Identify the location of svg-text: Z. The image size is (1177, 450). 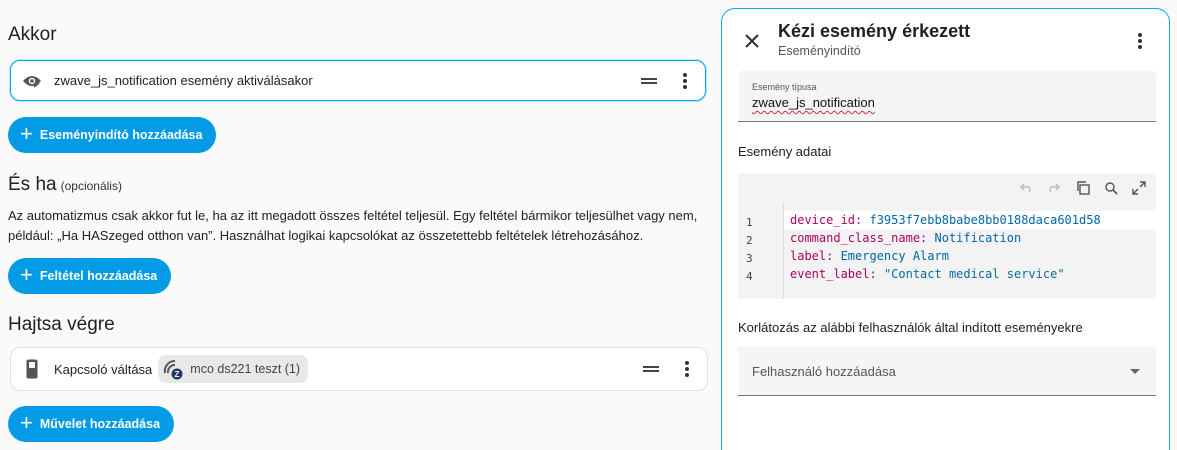
(177, 374).